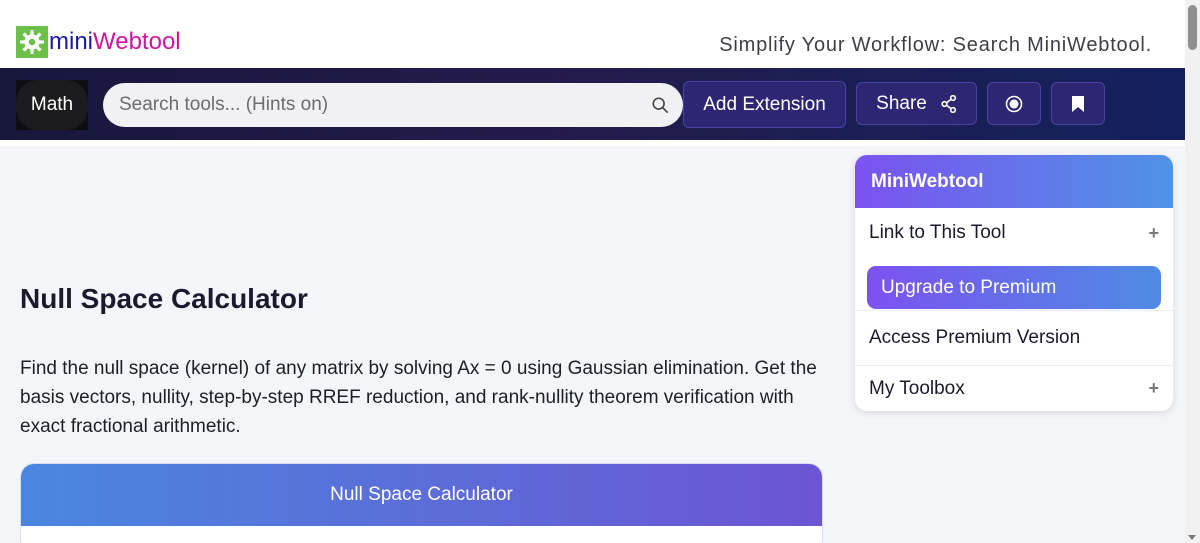 This screenshot has height=543, width=1200. I want to click on my-toolbox-item: My Toolbox +, so click(1014, 388).